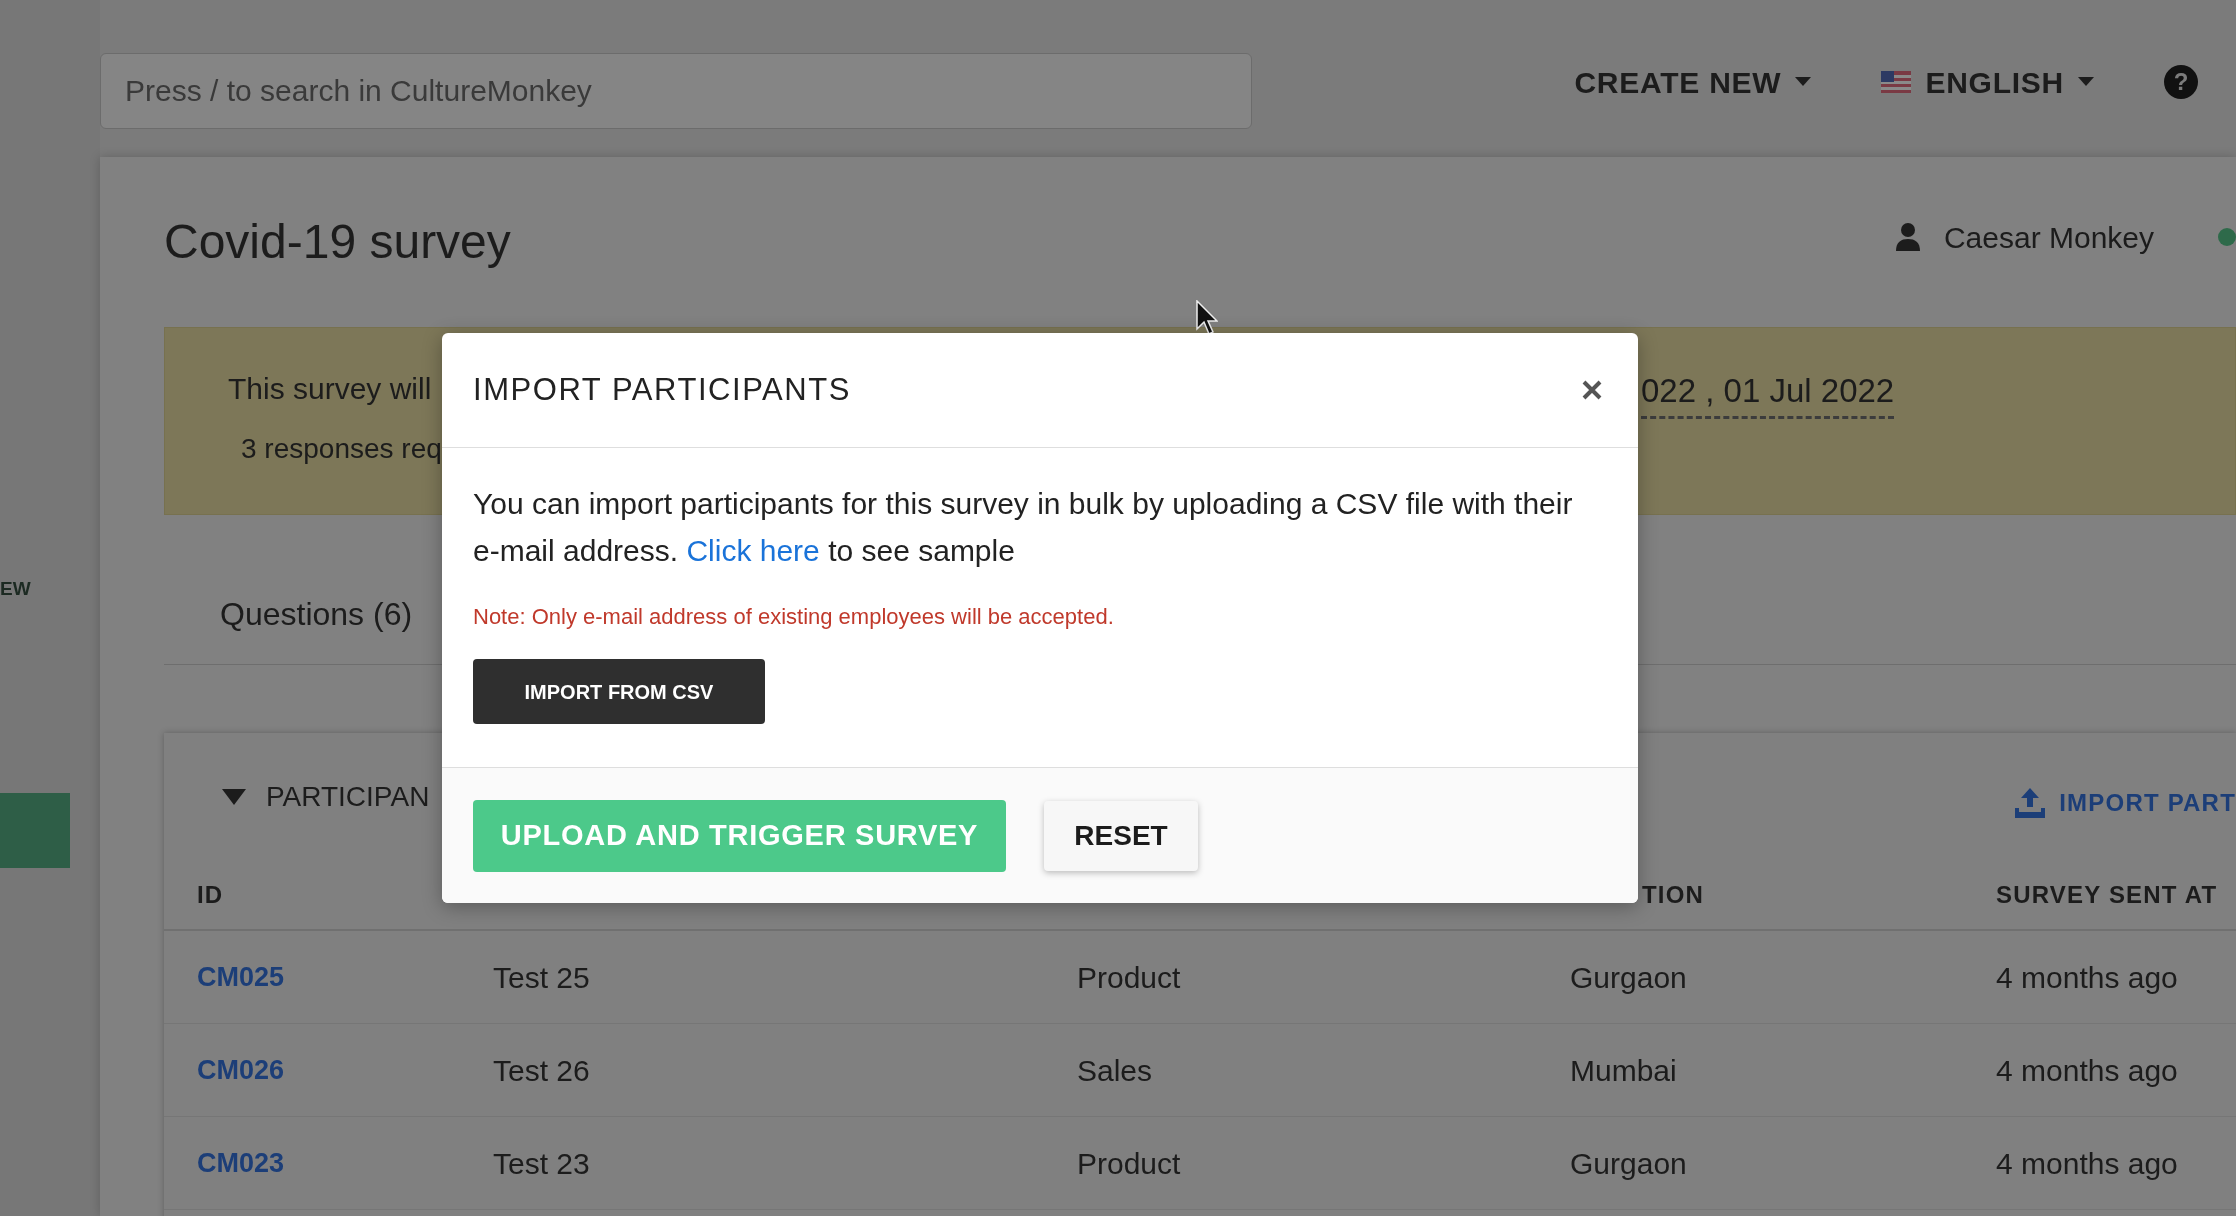 Image resolution: width=2236 pixels, height=1216 pixels. Describe the element at coordinates (1023, 527) in the screenshot. I see `dialog-message: You can import participants for this survey in bulk by uploading a CSV file with their e-mail address. Click here to see sample` at that location.